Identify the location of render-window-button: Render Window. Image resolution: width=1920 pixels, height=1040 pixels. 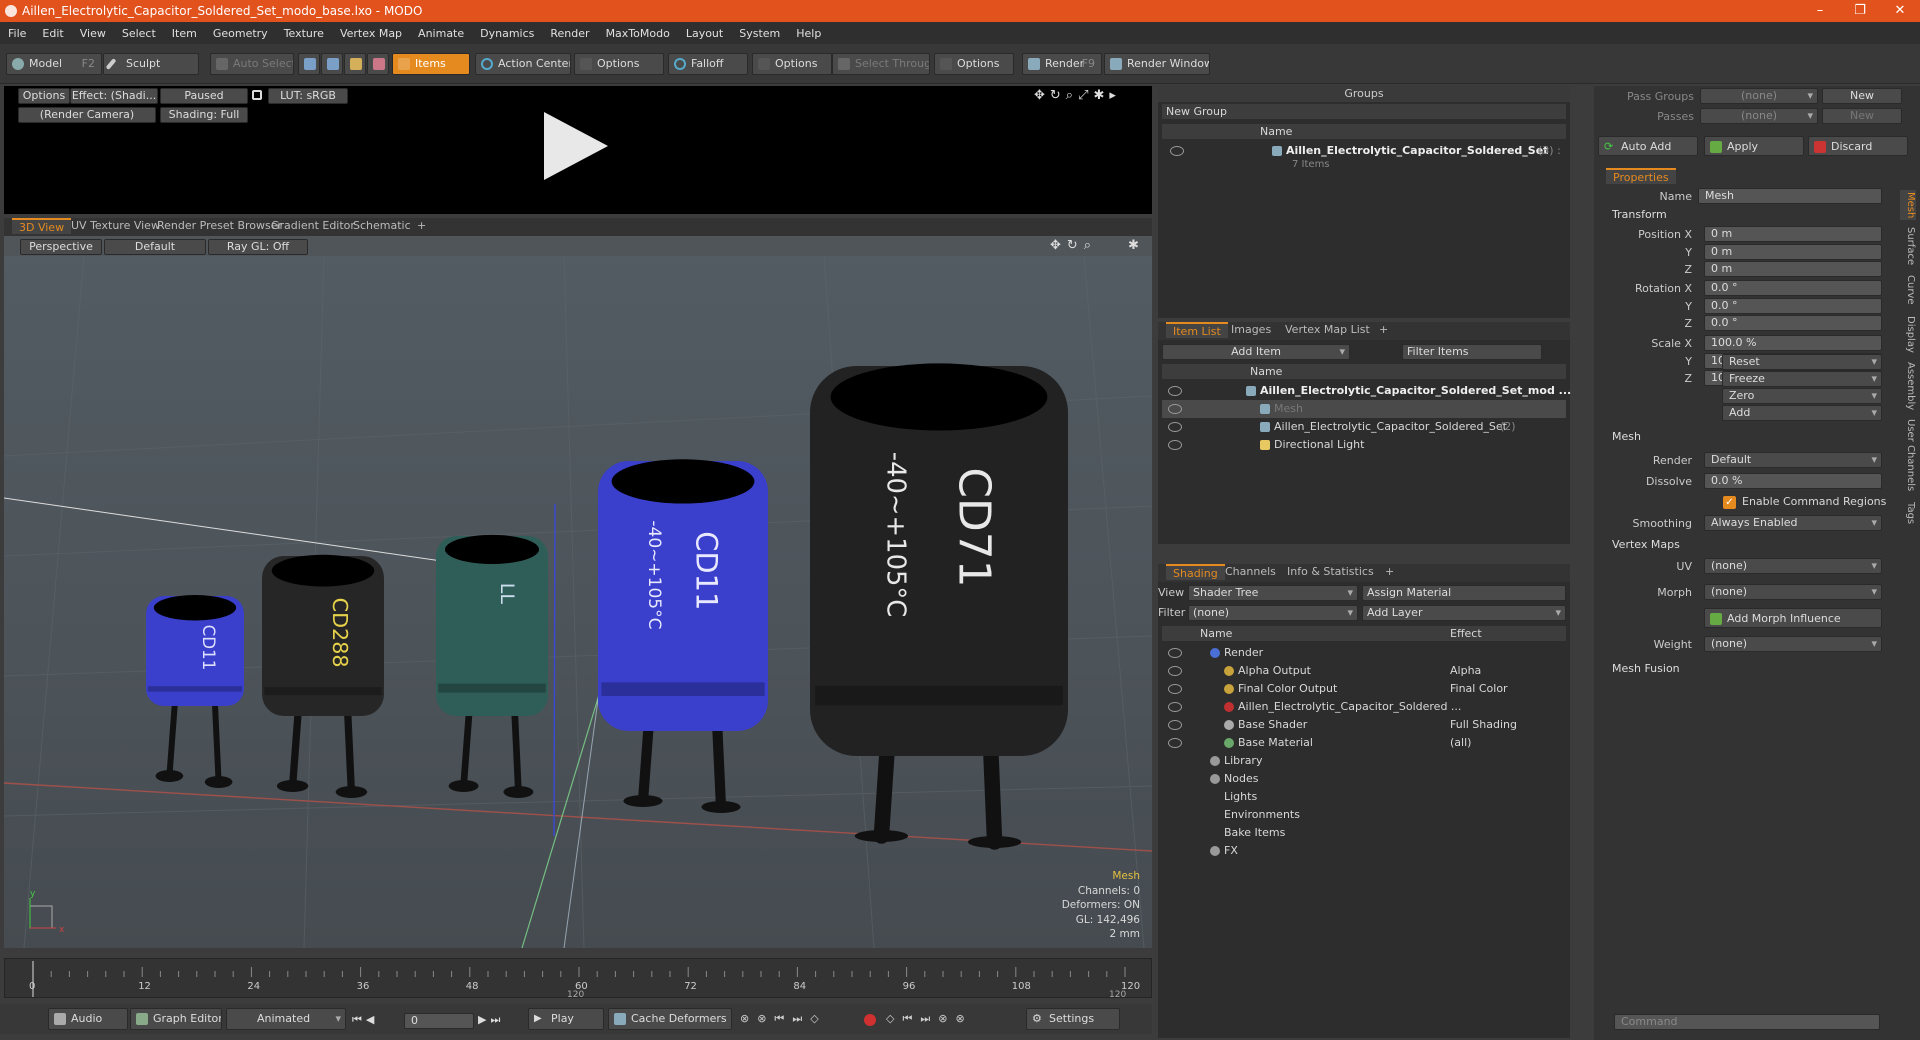
(1157, 64).